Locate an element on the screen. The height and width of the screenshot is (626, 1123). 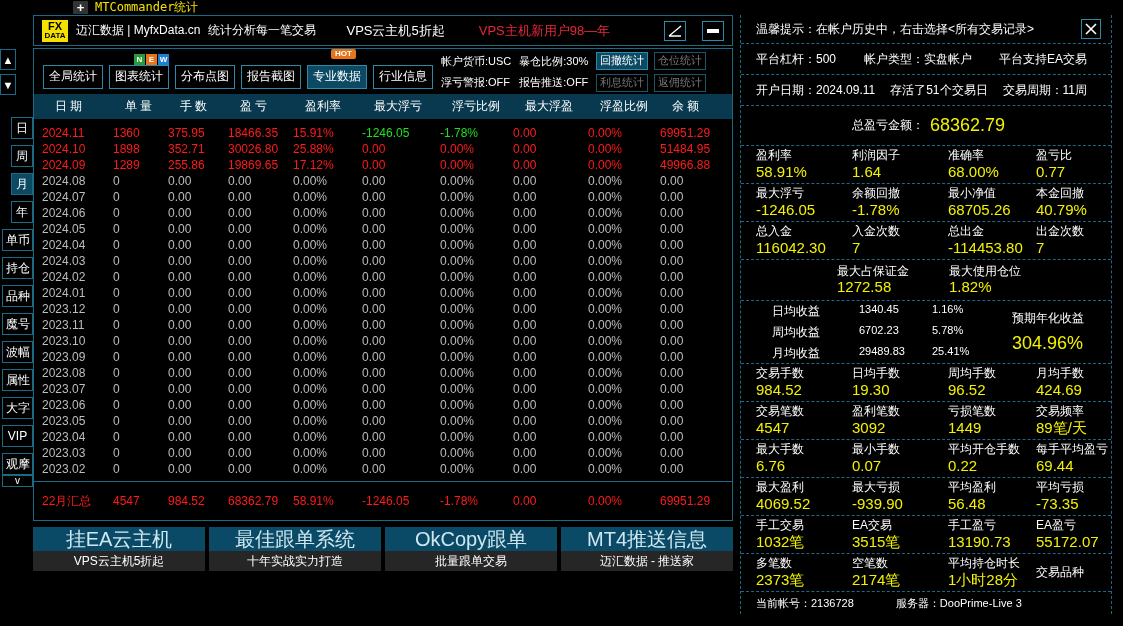
summary-cell-text: -1246.05 is located at coordinates (386, 501).